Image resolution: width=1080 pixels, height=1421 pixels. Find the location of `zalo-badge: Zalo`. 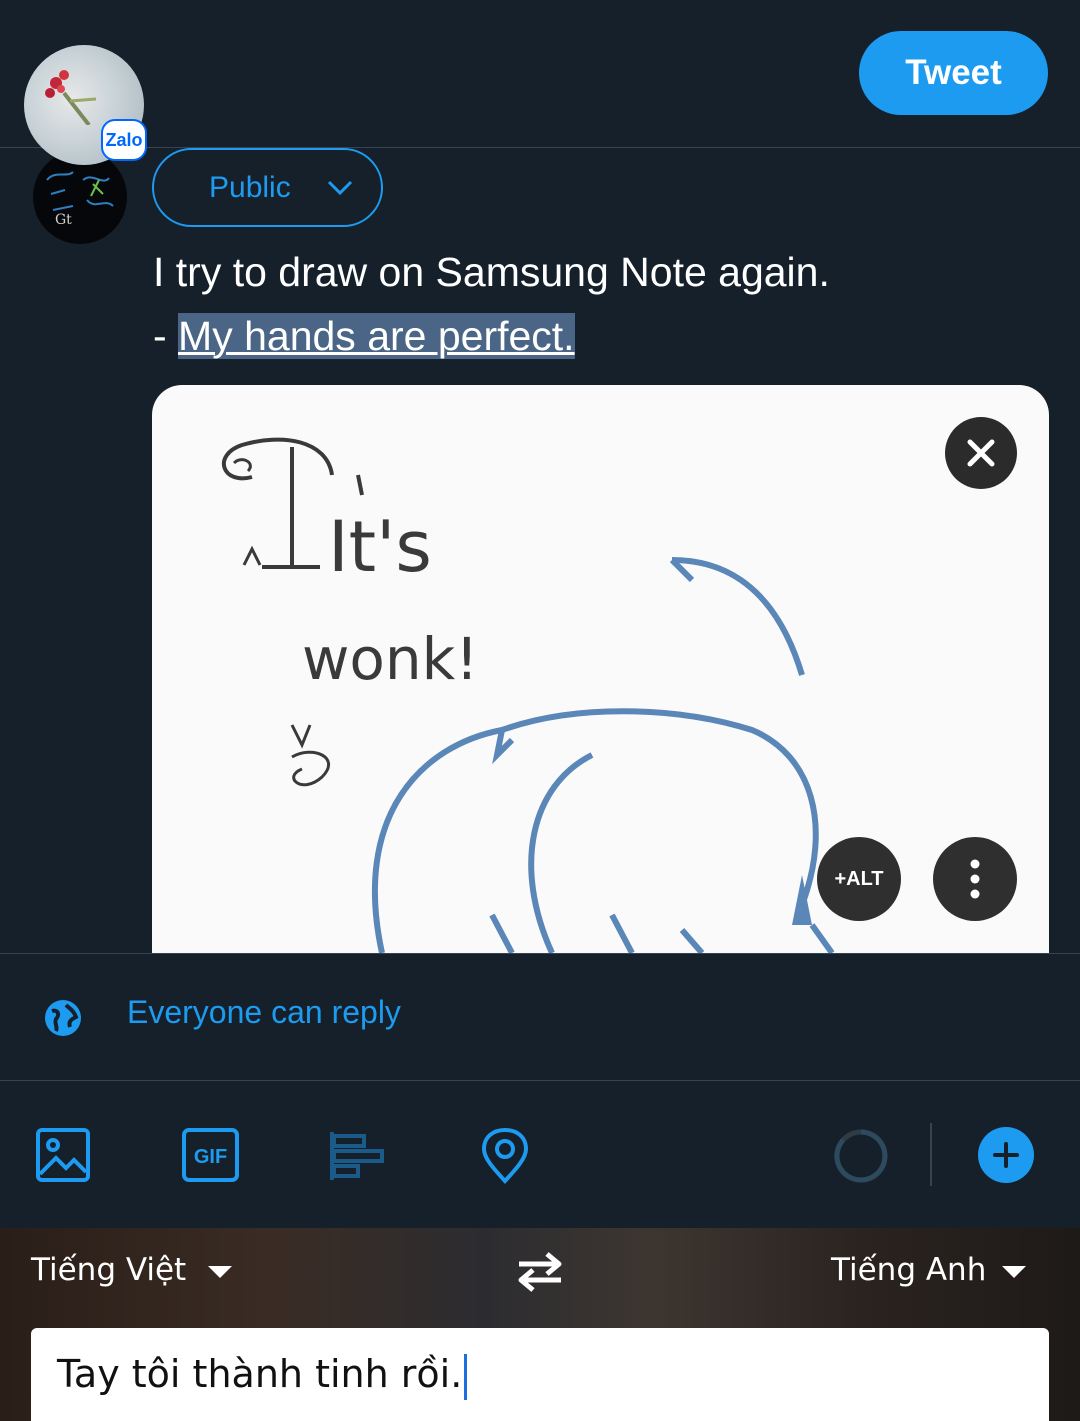

zalo-badge: Zalo is located at coordinates (124, 140).